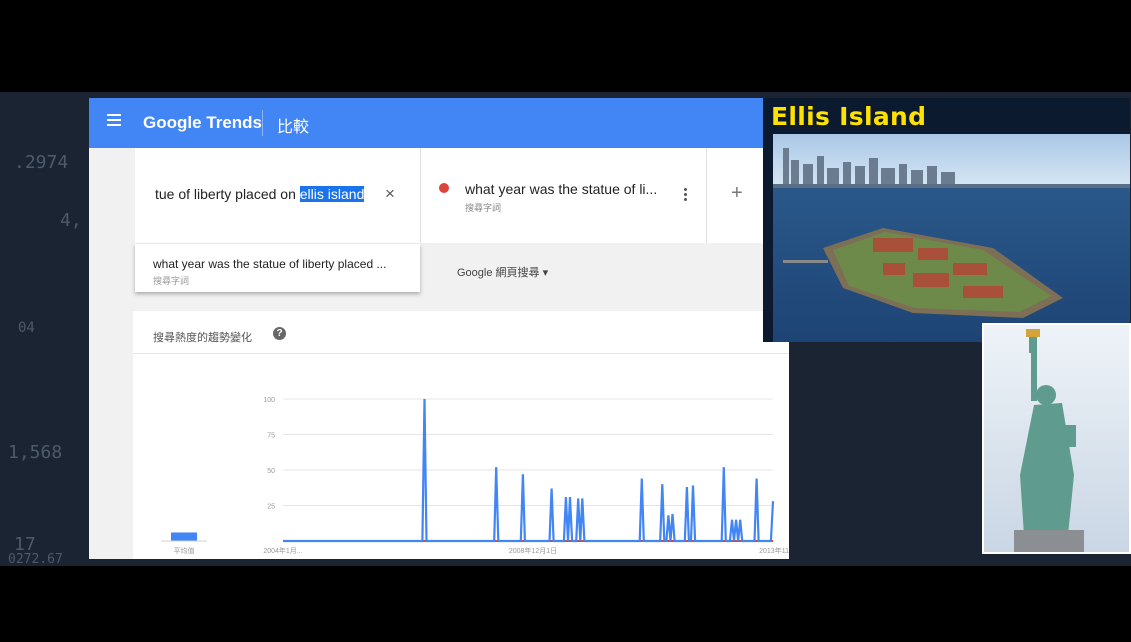 The width and height of the screenshot is (1131, 642). Describe the element at coordinates (439, 123) in the screenshot. I see `top-app-bar: Google Trends 比較` at that location.